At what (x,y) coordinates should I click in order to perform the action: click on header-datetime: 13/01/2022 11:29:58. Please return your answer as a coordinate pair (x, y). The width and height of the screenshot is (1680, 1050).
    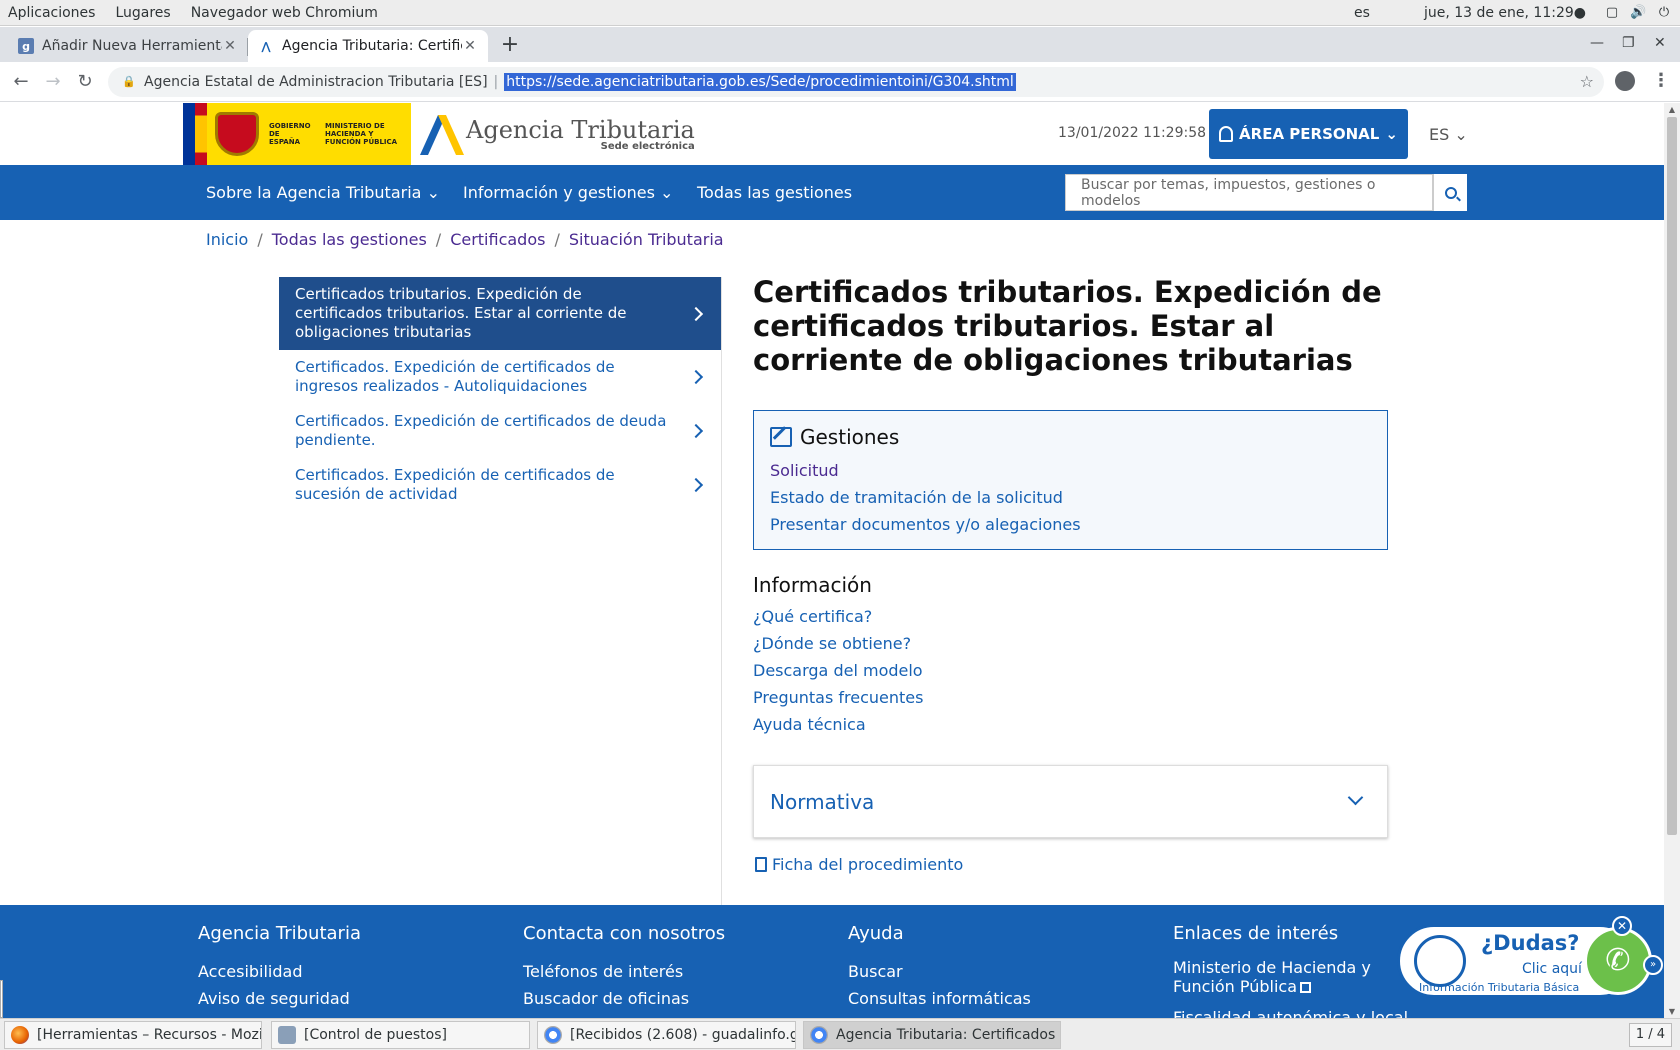
    Looking at the image, I should click on (1132, 133).